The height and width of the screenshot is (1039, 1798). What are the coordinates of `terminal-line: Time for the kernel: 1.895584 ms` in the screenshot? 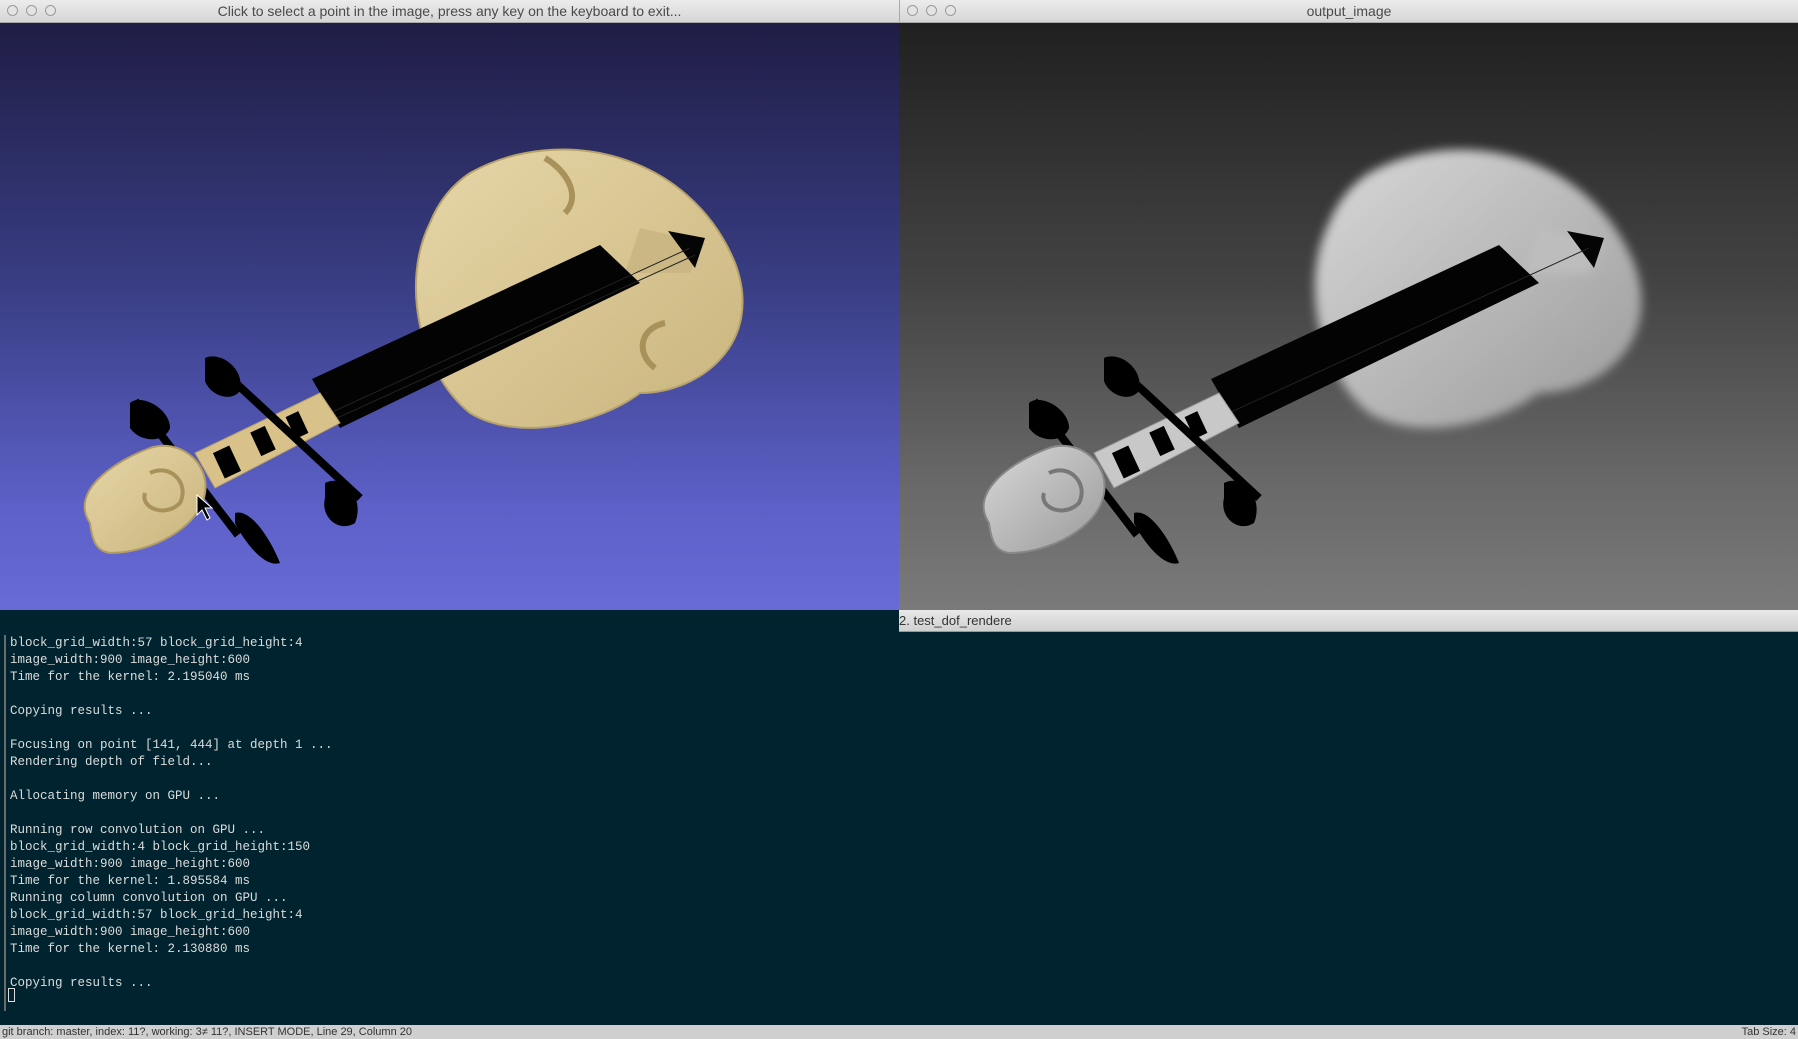 It's located at (130, 881).